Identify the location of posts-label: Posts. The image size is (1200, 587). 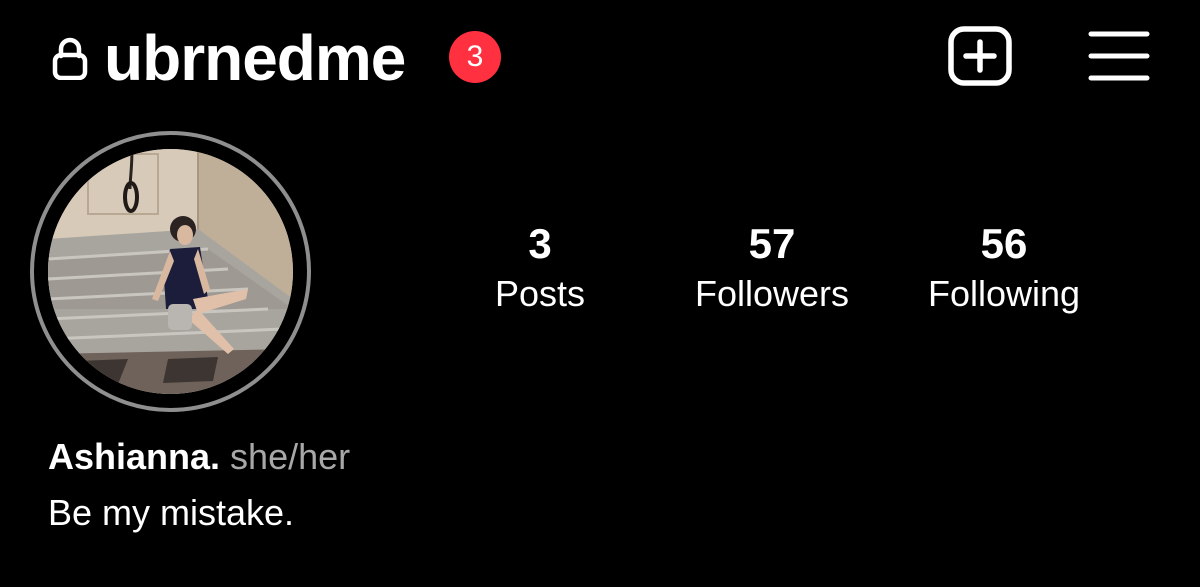
(540, 293).